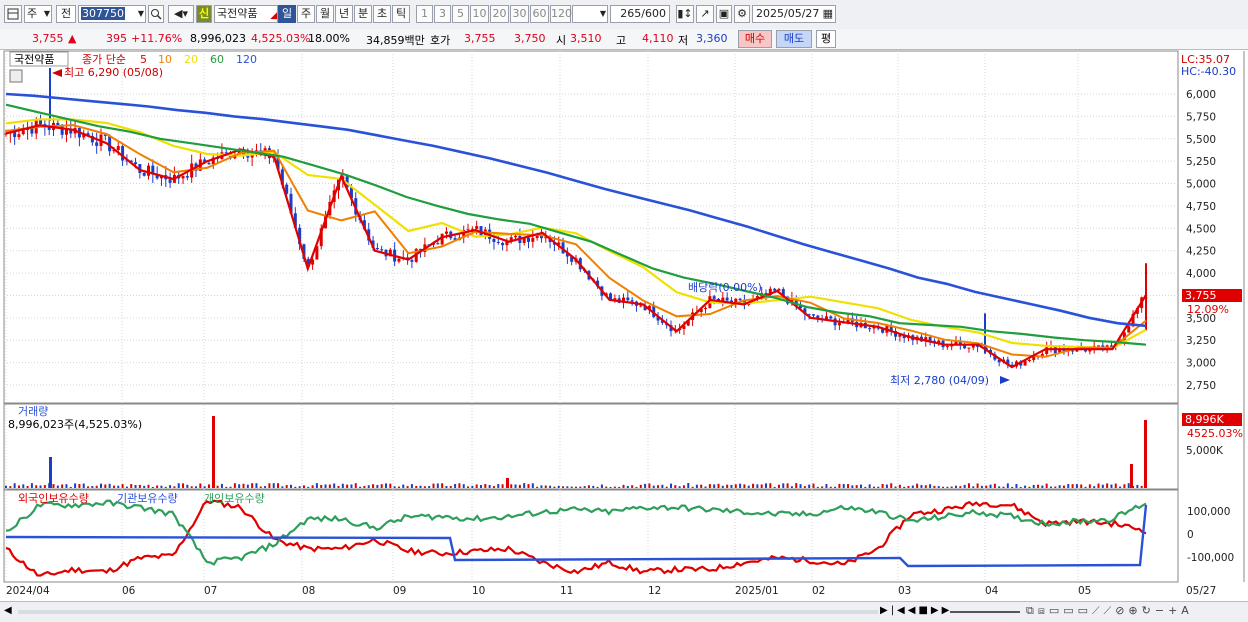  I want to click on playback-controls: ▶|◀◀■▶▶, so click(916, 610).